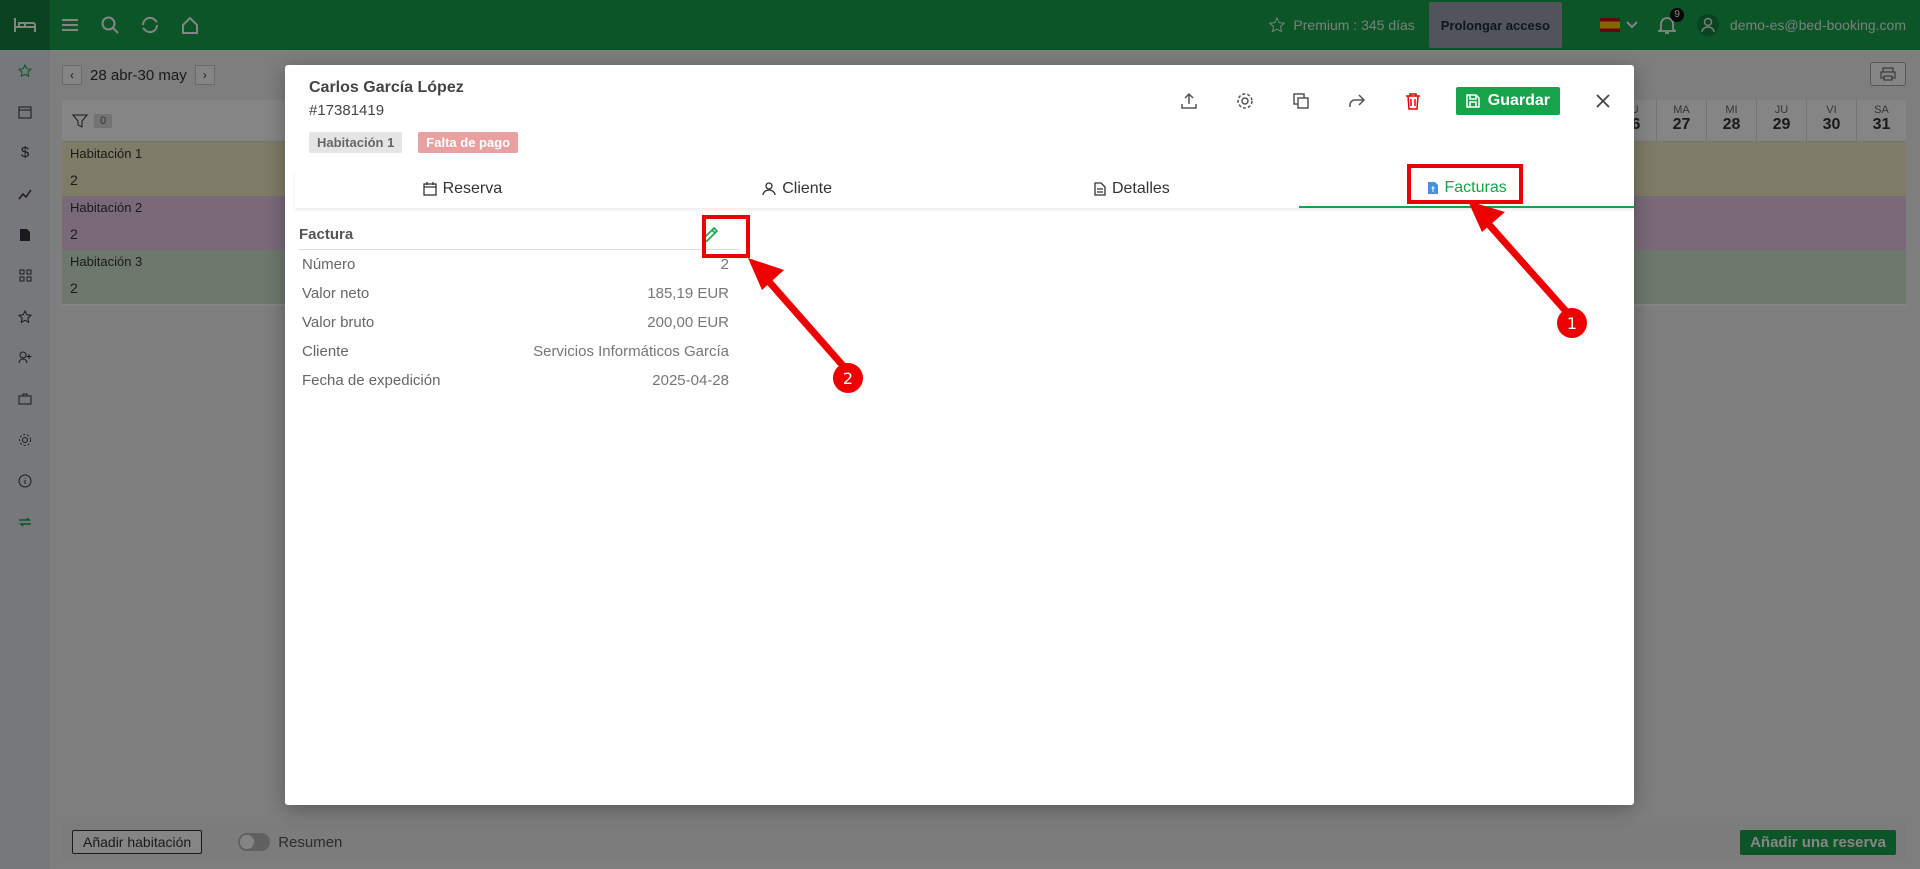 The image size is (1920, 869). I want to click on step-1-badge: 1, so click(1572, 323).